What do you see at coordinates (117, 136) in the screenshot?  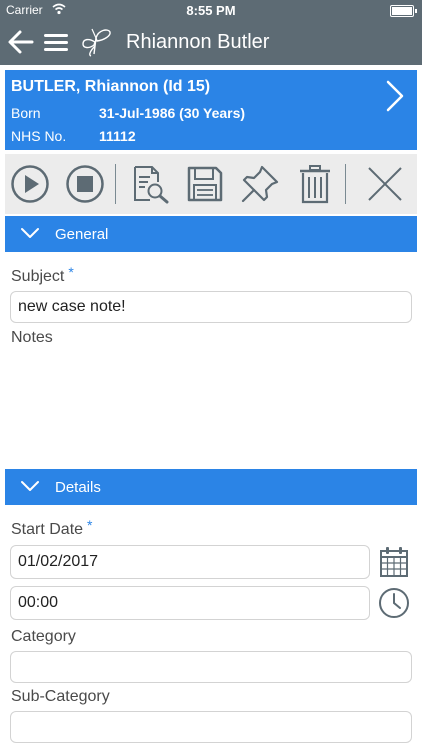 I see `nhs-value: 11112` at bounding box center [117, 136].